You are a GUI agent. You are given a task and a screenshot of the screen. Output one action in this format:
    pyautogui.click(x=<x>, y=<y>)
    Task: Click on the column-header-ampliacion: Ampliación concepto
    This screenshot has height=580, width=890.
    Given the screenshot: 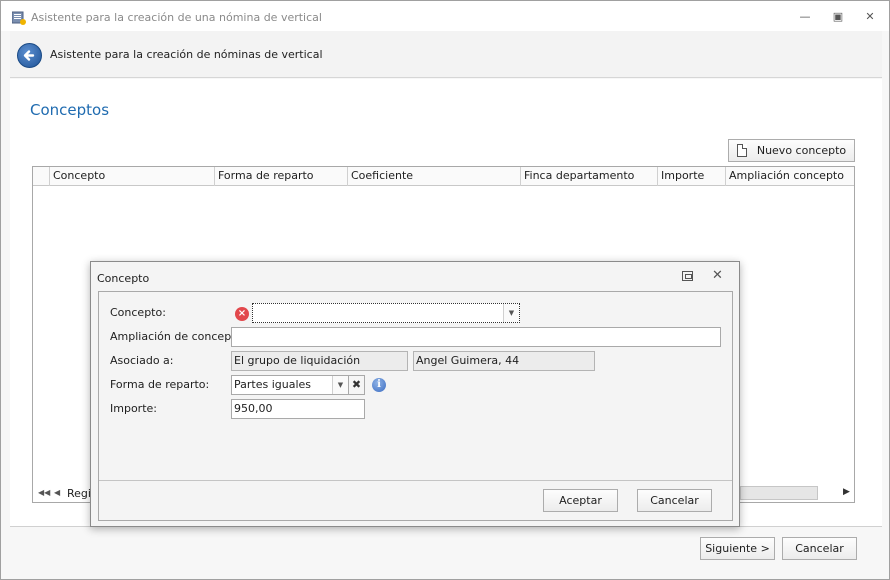 What is the action you would take?
    pyautogui.click(x=789, y=176)
    